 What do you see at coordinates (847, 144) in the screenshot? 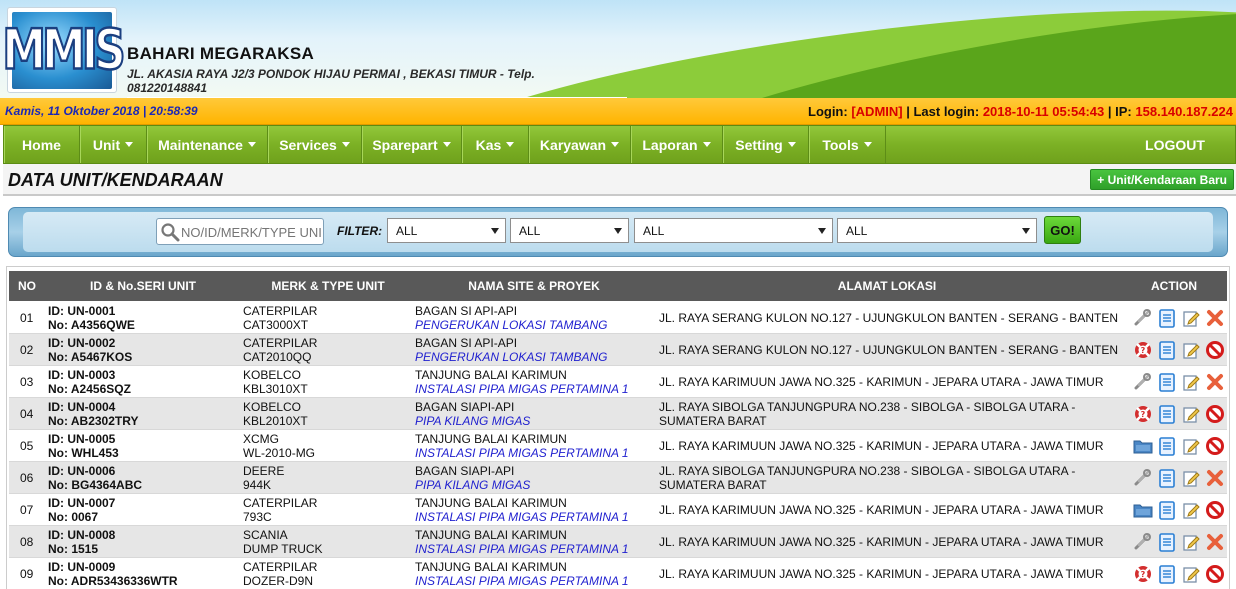
I see `nav-tools: Tools` at bounding box center [847, 144].